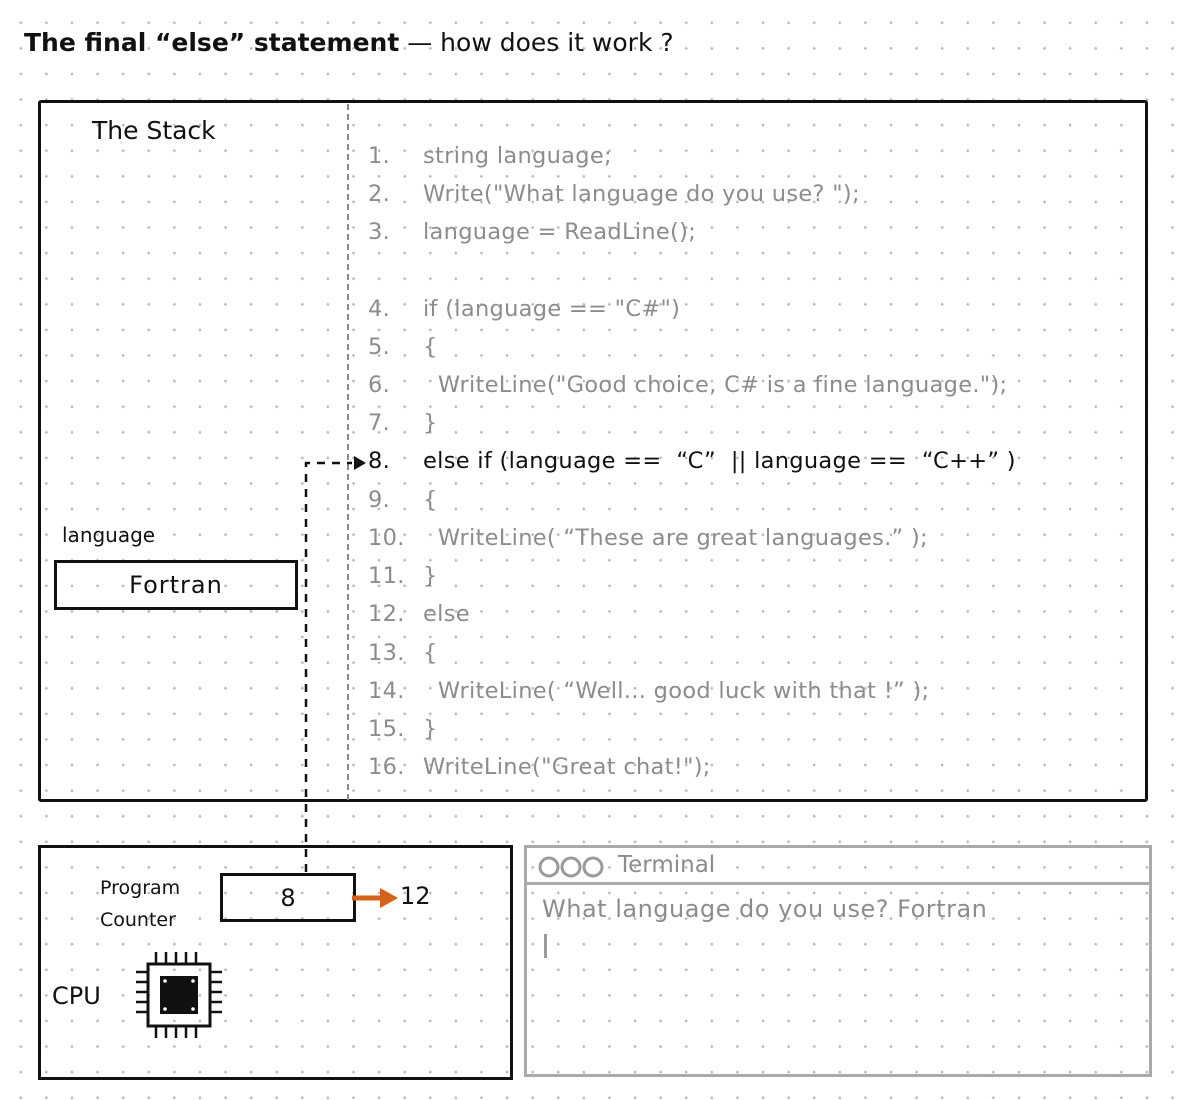 Image resolution: width=1188 pixels, height=1100 pixels. Describe the element at coordinates (389, 898) in the screenshot. I see `next-instruction-arrowhead-icon` at that location.